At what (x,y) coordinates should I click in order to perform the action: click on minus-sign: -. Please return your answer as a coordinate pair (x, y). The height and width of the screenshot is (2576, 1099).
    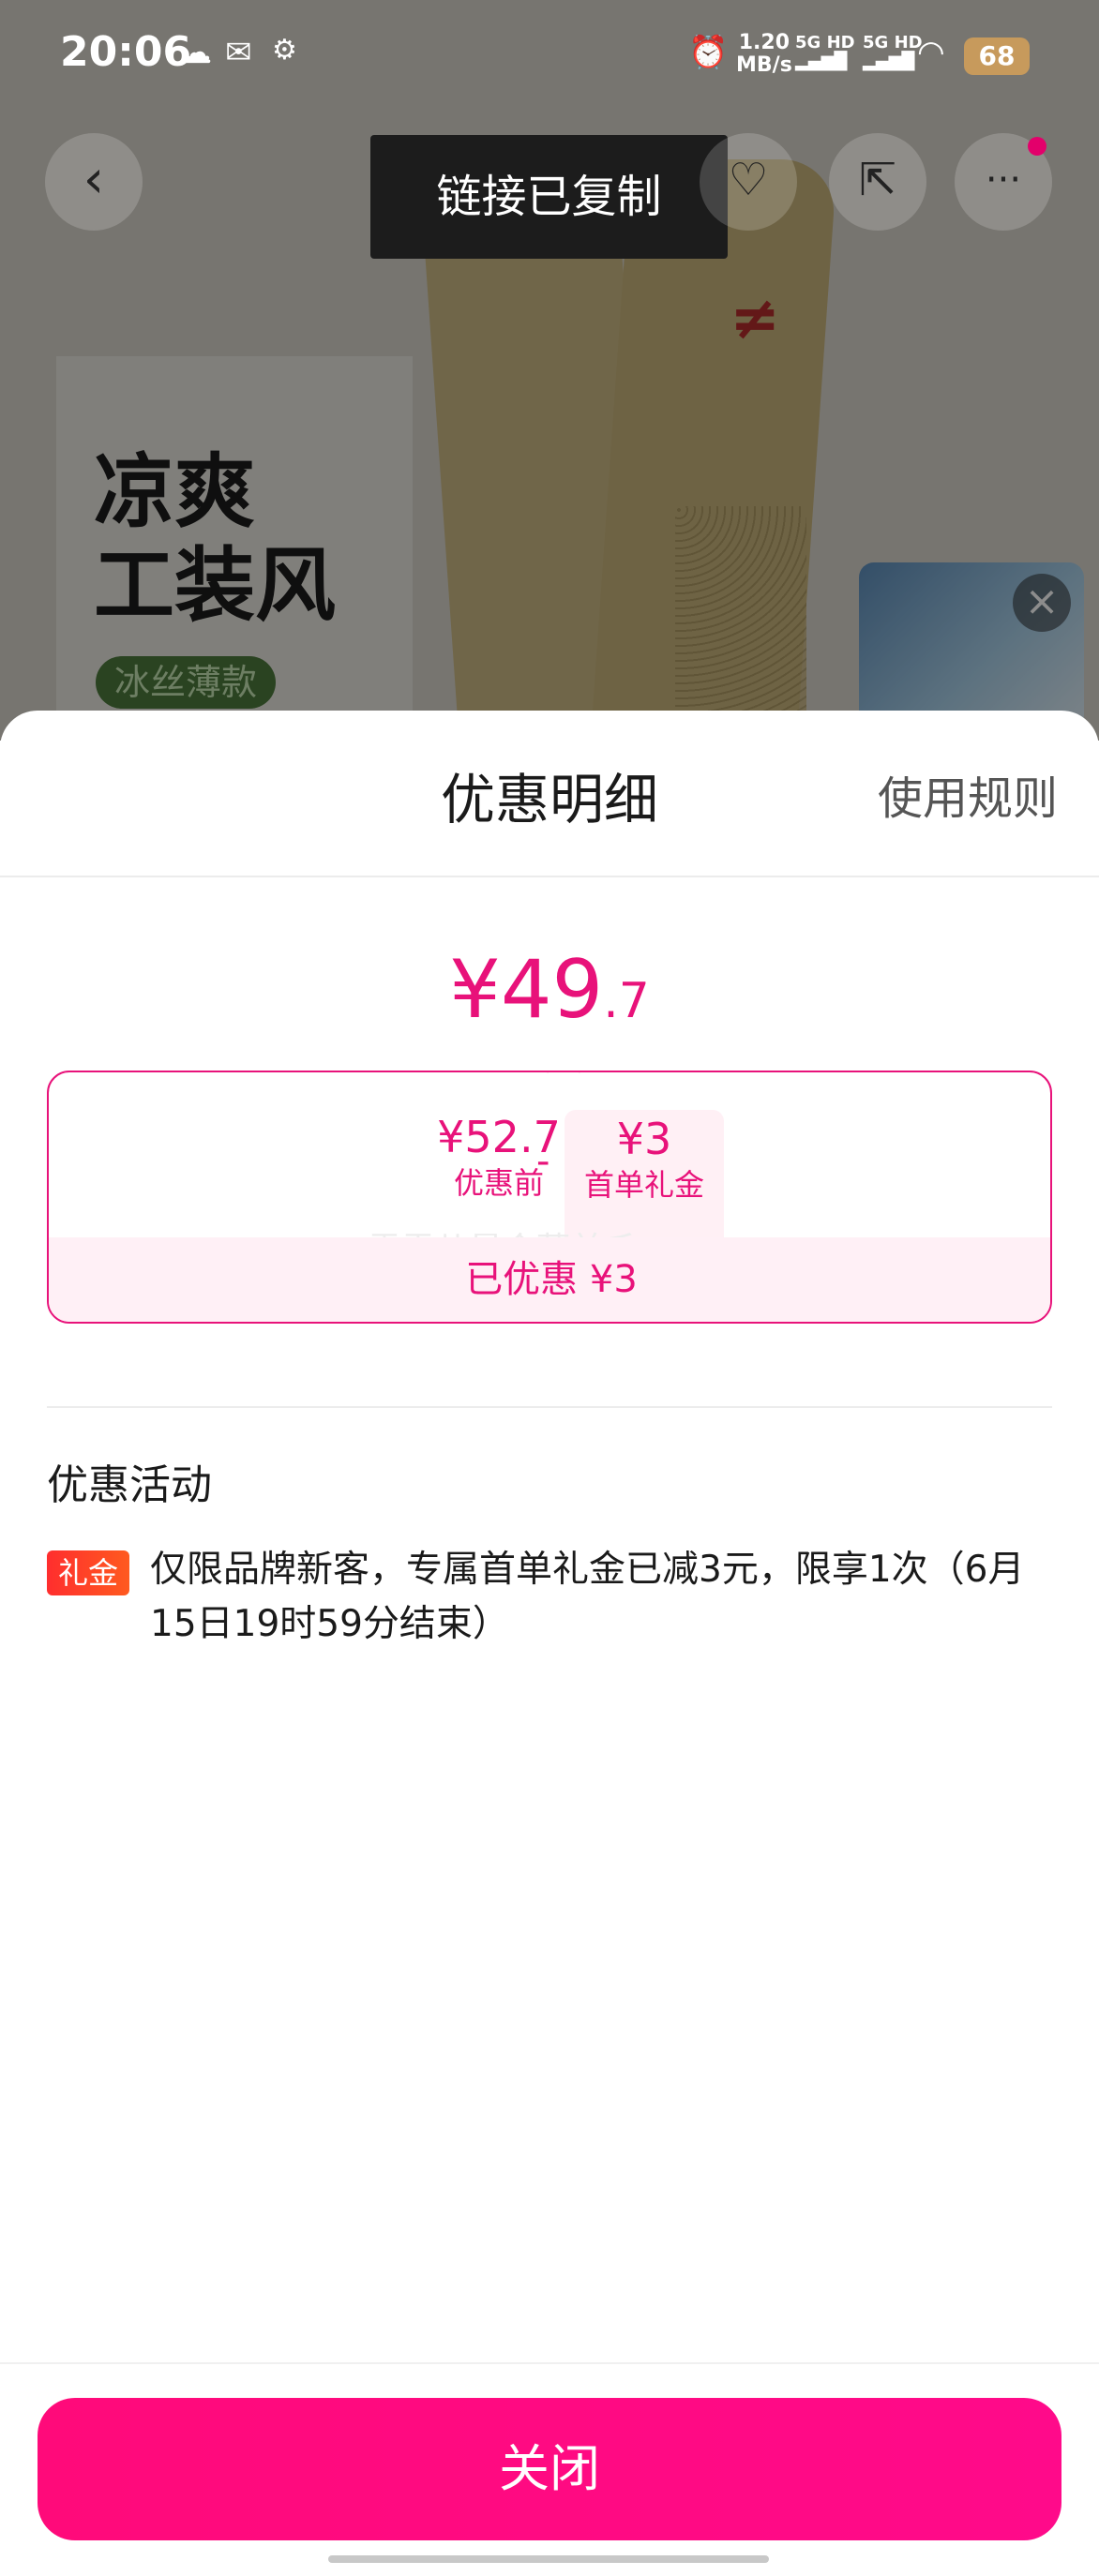
    Looking at the image, I should click on (543, 1162).